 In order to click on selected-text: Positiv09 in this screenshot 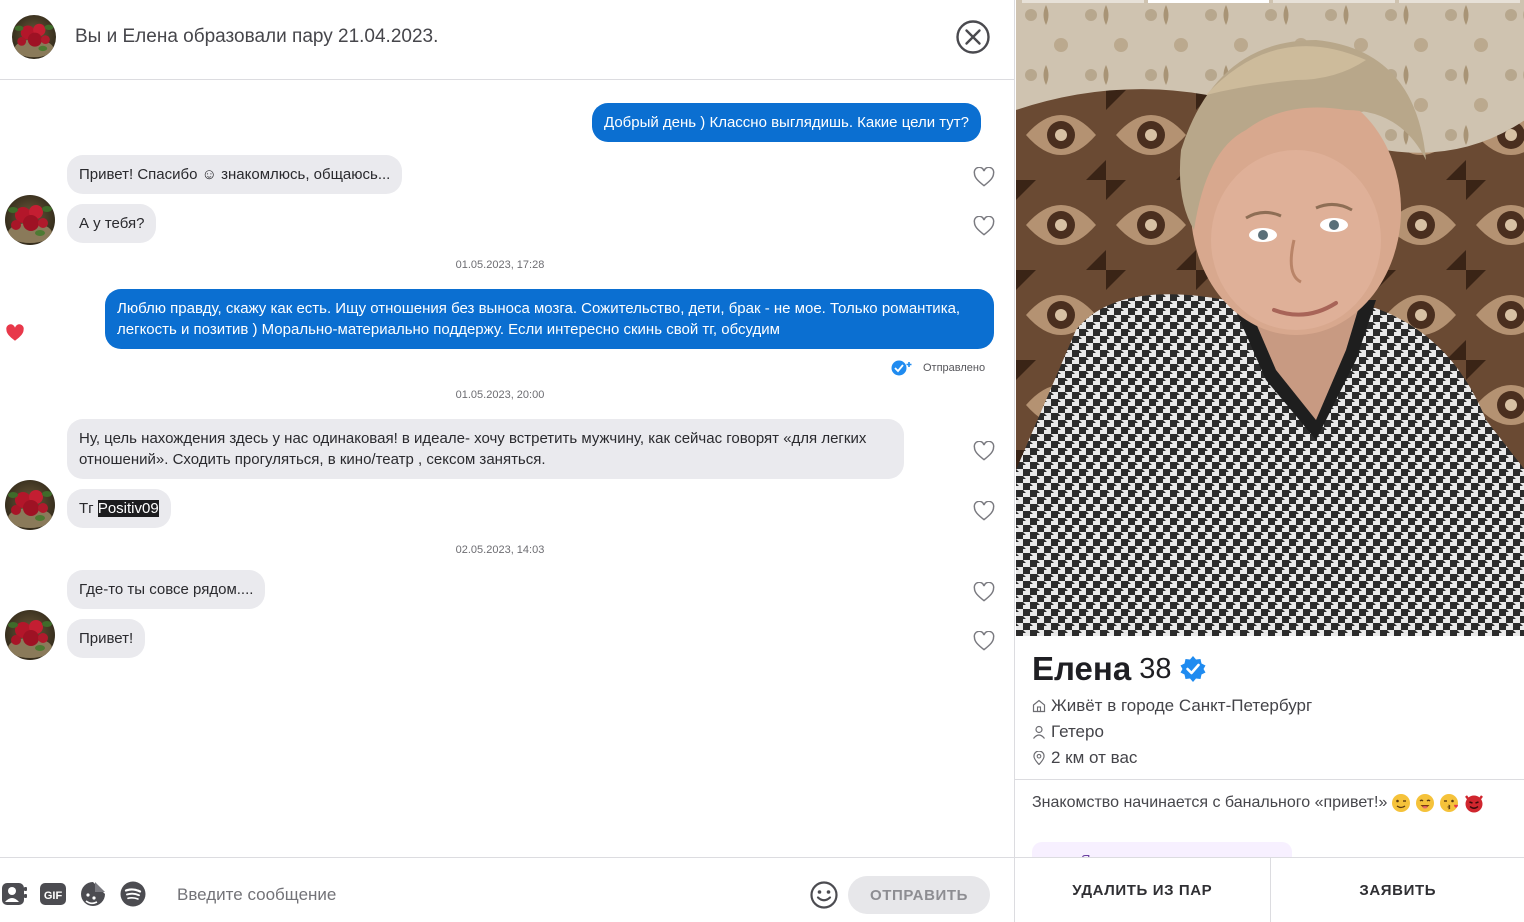, I will do `click(128, 508)`.